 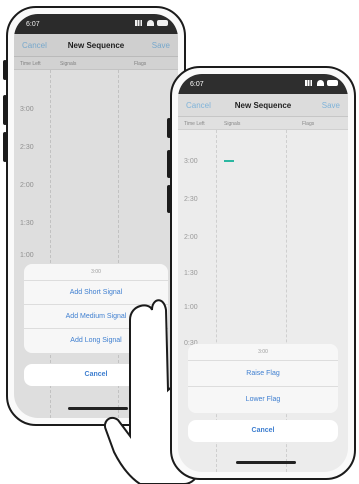 I want to click on raise-flag-button: Raise Flag, so click(x=263, y=374).